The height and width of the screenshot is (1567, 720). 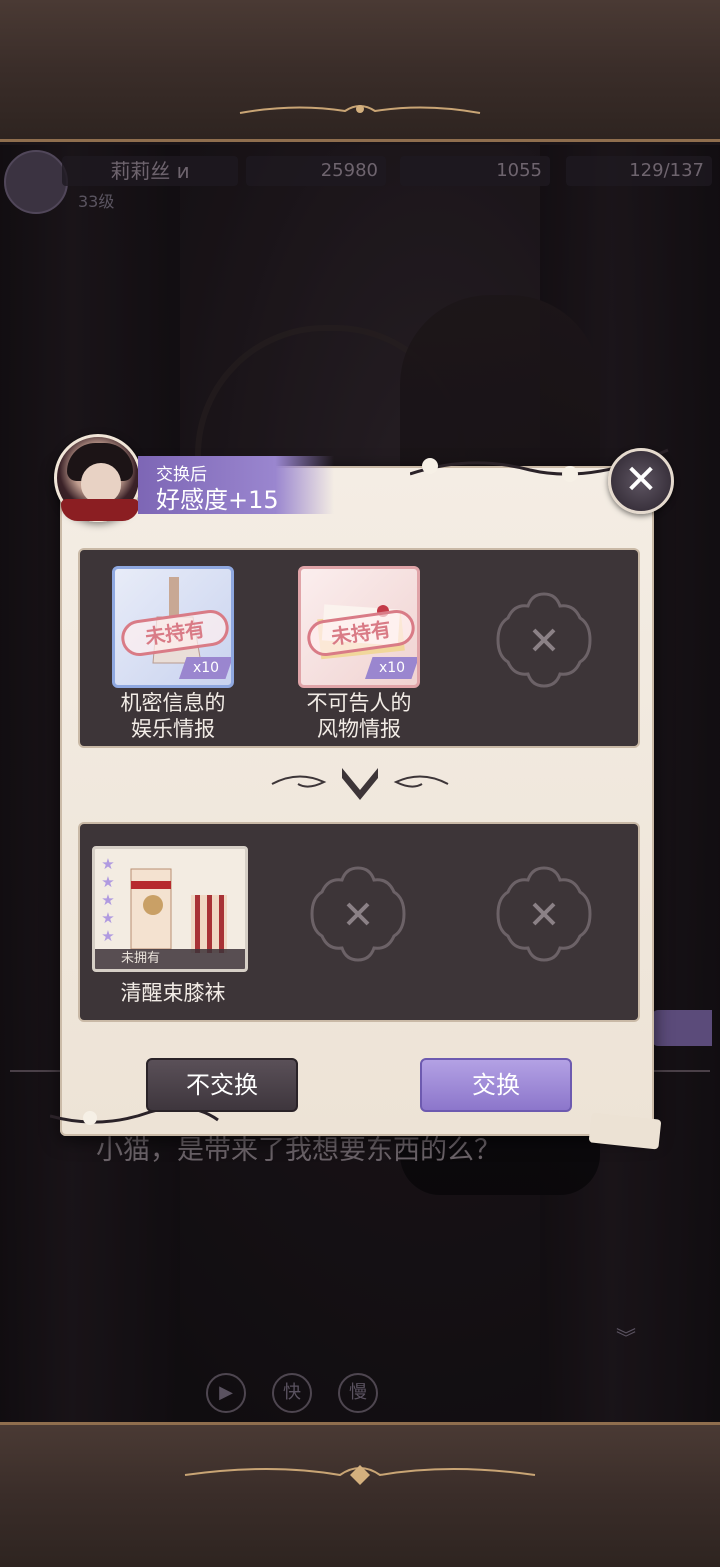 What do you see at coordinates (358, 1393) in the screenshot?
I see `slow-button: 慢` at bounding box center [358, 1393].